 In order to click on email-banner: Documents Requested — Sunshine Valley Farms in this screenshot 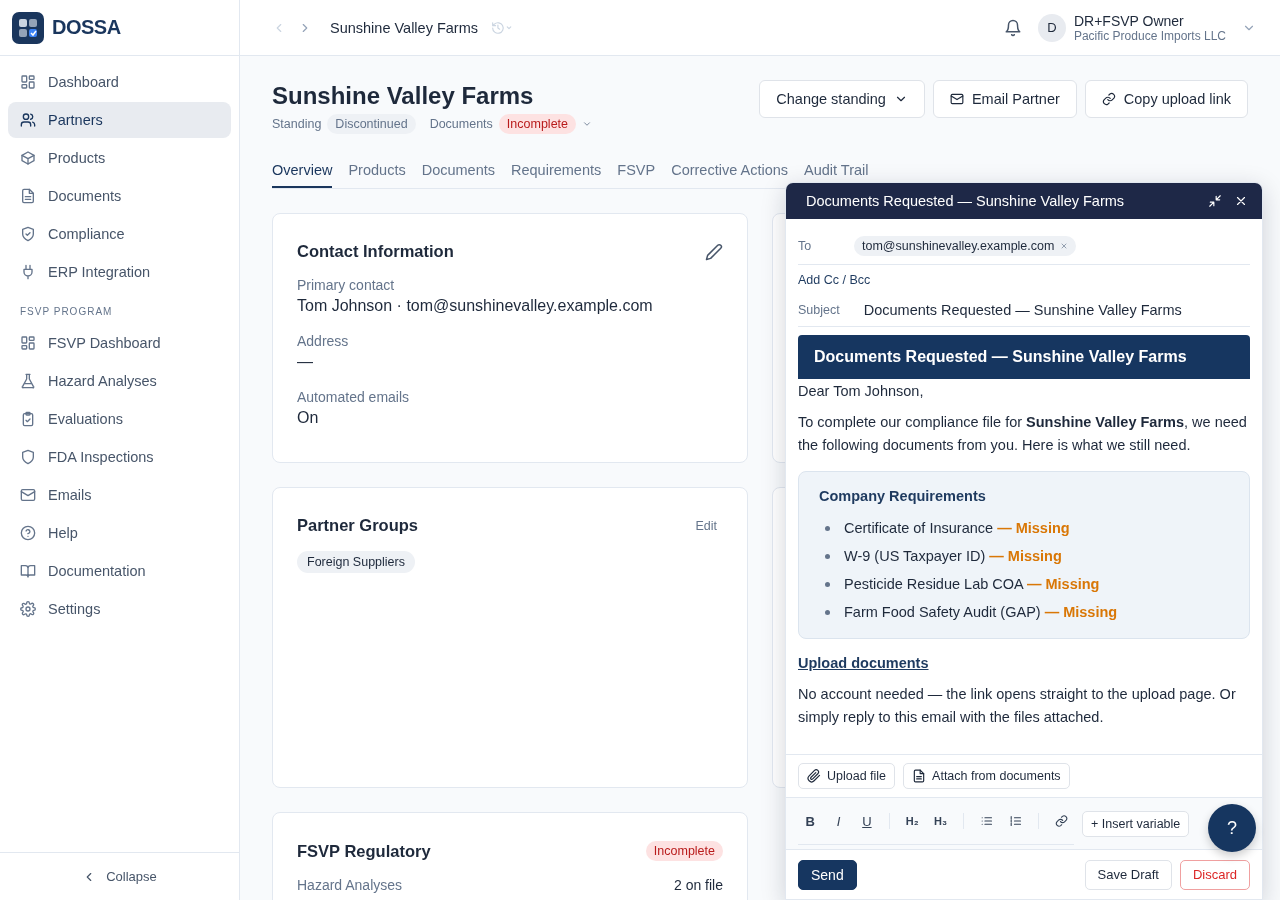, I will do `click(1024, 357)`.